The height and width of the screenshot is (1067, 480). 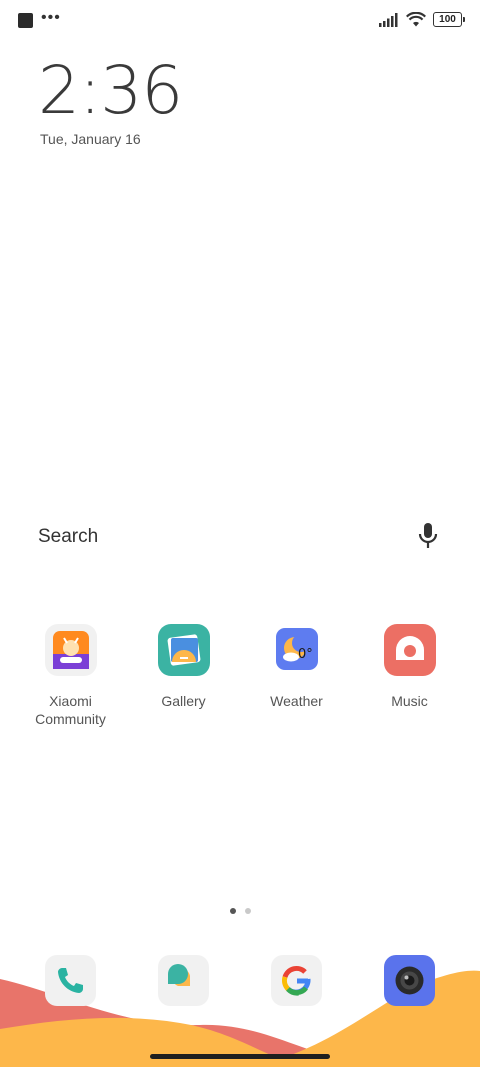 I want to click on wifi-icon, so click(x=416, y=19).